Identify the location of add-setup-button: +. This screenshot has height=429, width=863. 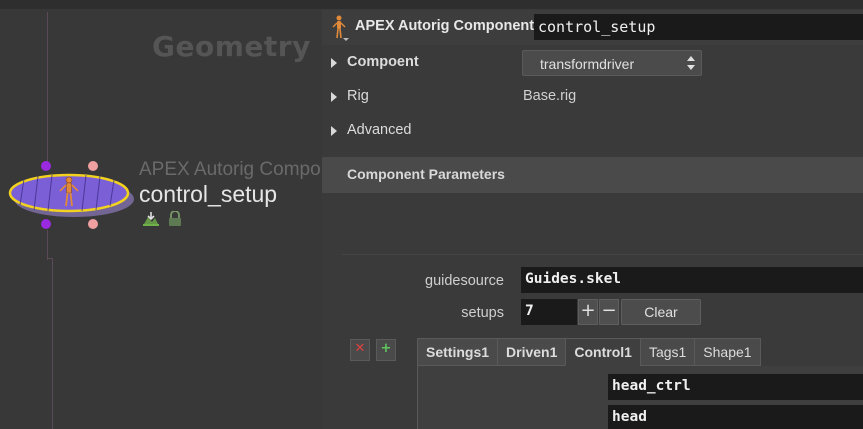
(588, 312).